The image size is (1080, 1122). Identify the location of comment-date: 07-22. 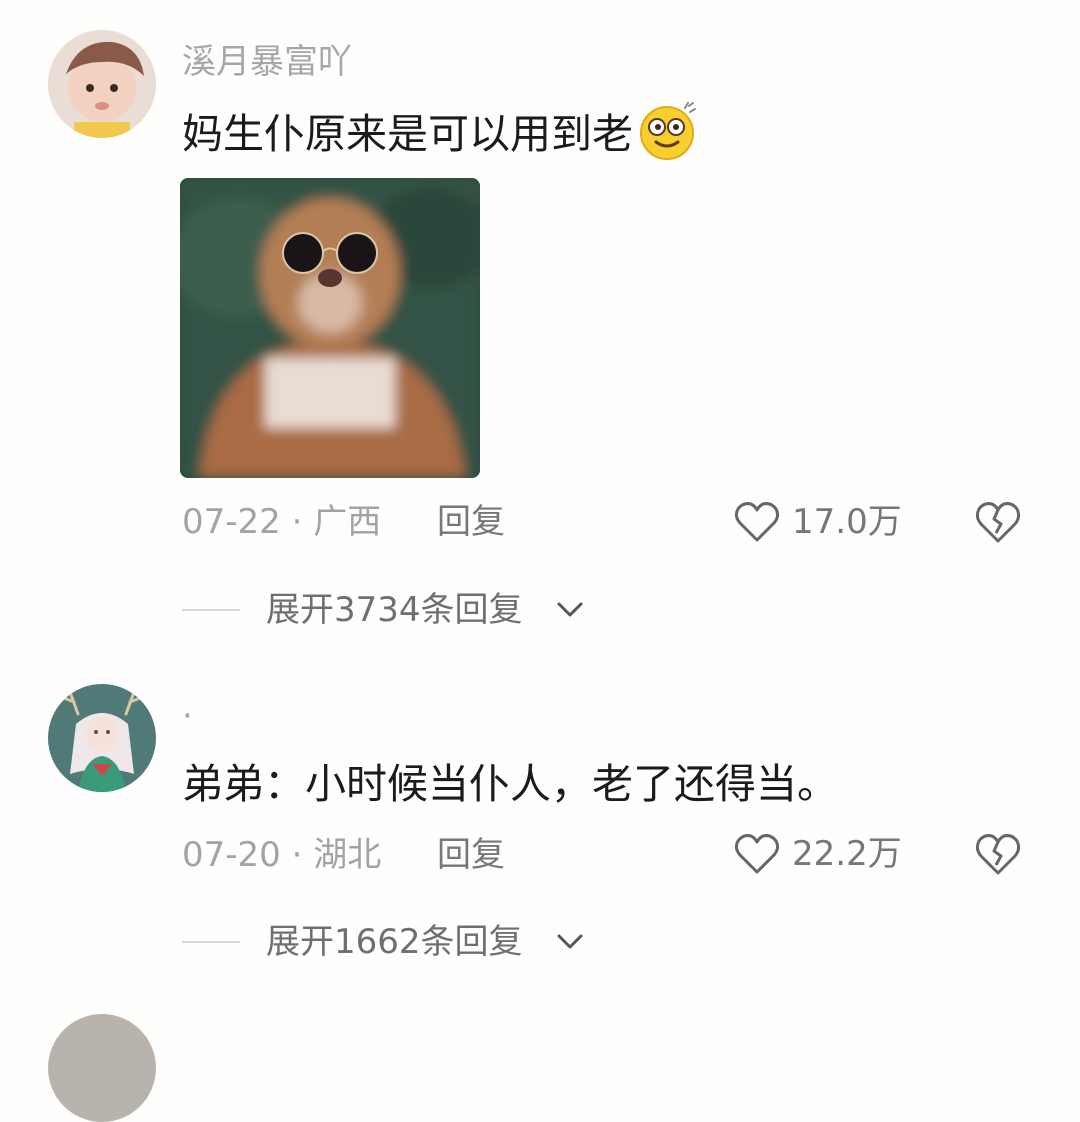
(231, 522).